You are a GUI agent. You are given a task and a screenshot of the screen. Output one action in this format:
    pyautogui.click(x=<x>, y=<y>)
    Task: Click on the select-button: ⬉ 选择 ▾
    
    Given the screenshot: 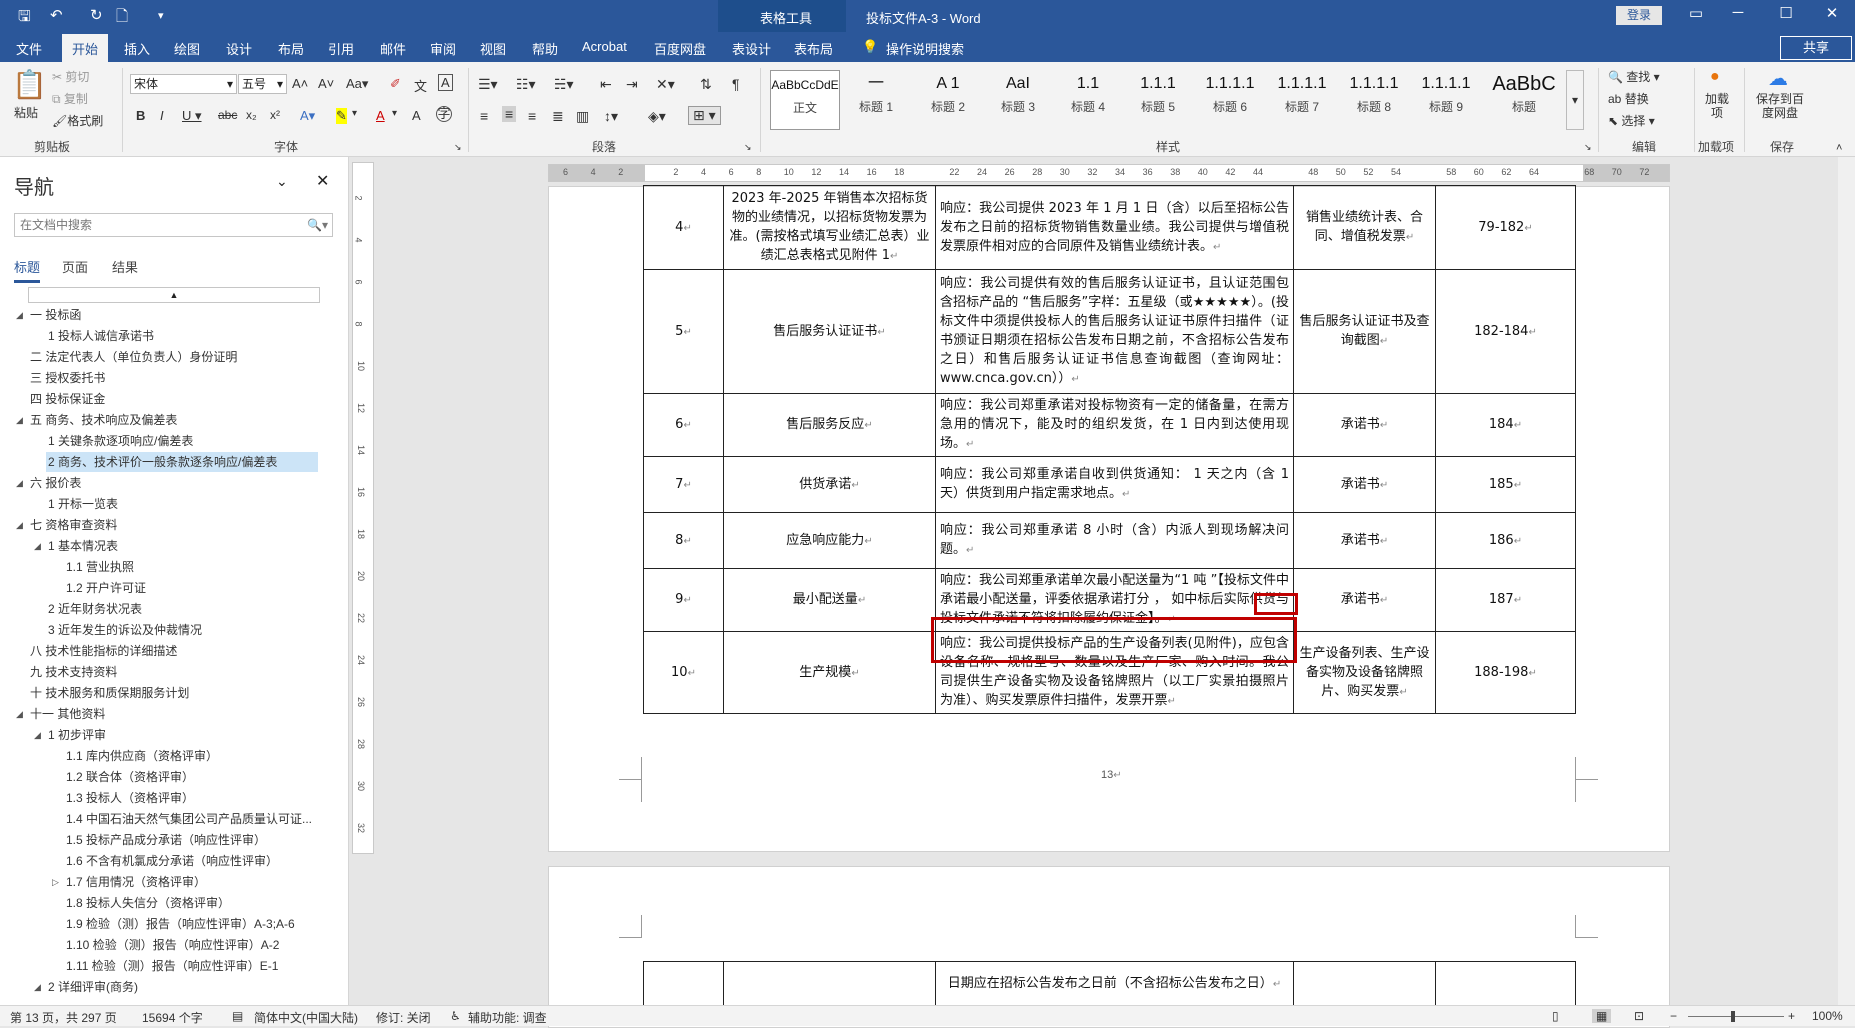 What is the action you would take?
    pyautogui.click(x=1631, y=120)
    